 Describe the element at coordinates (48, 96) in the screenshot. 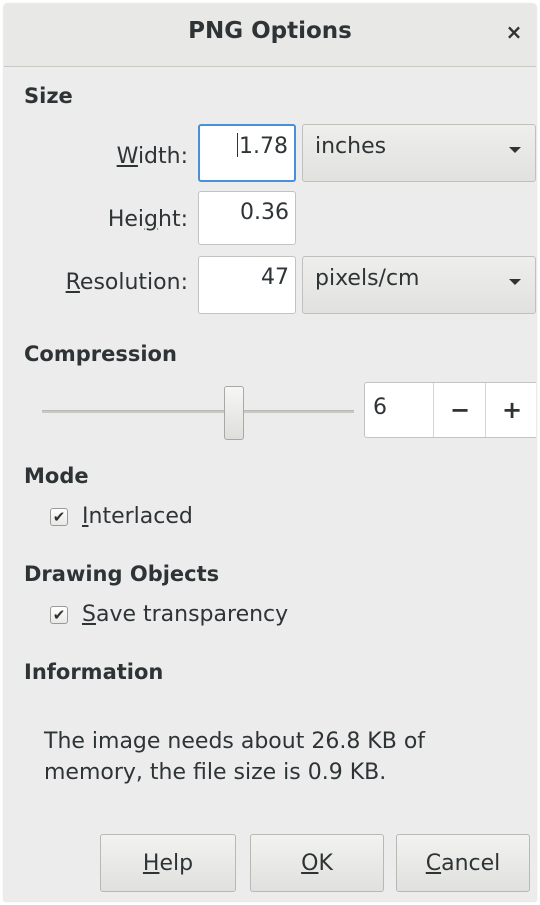

I see `size-section-heading: Size` at that location.